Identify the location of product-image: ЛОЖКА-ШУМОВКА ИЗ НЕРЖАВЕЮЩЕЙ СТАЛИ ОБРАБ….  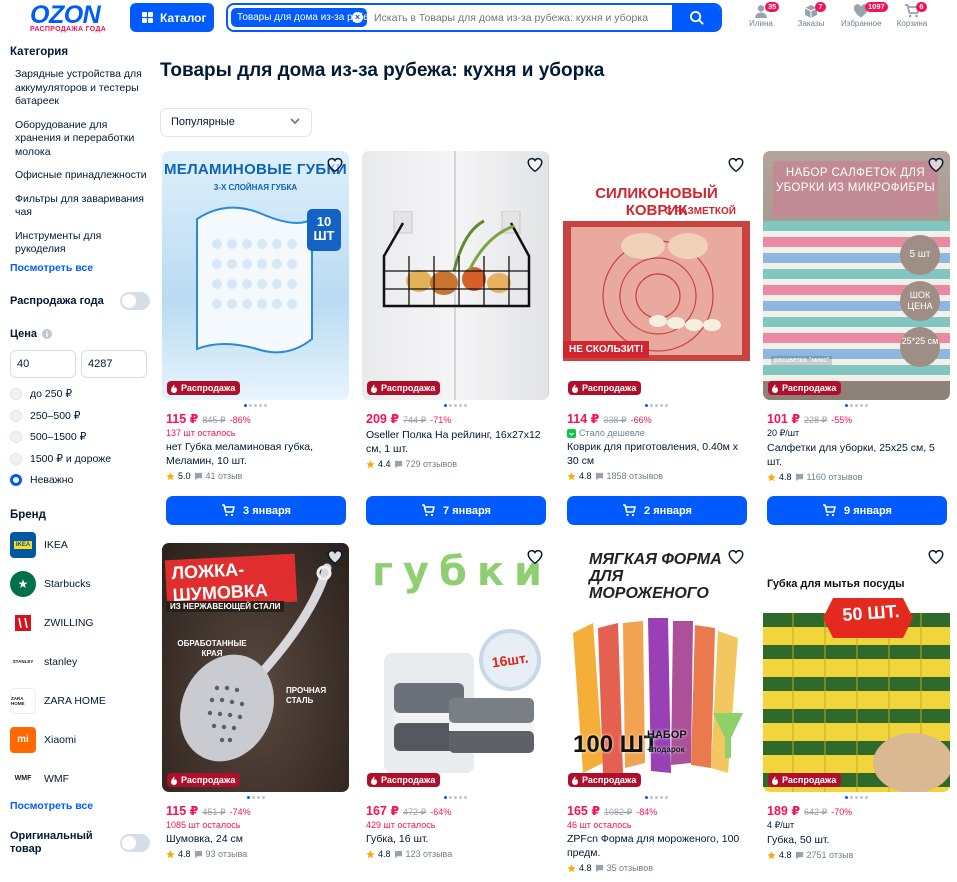
(255, 667).